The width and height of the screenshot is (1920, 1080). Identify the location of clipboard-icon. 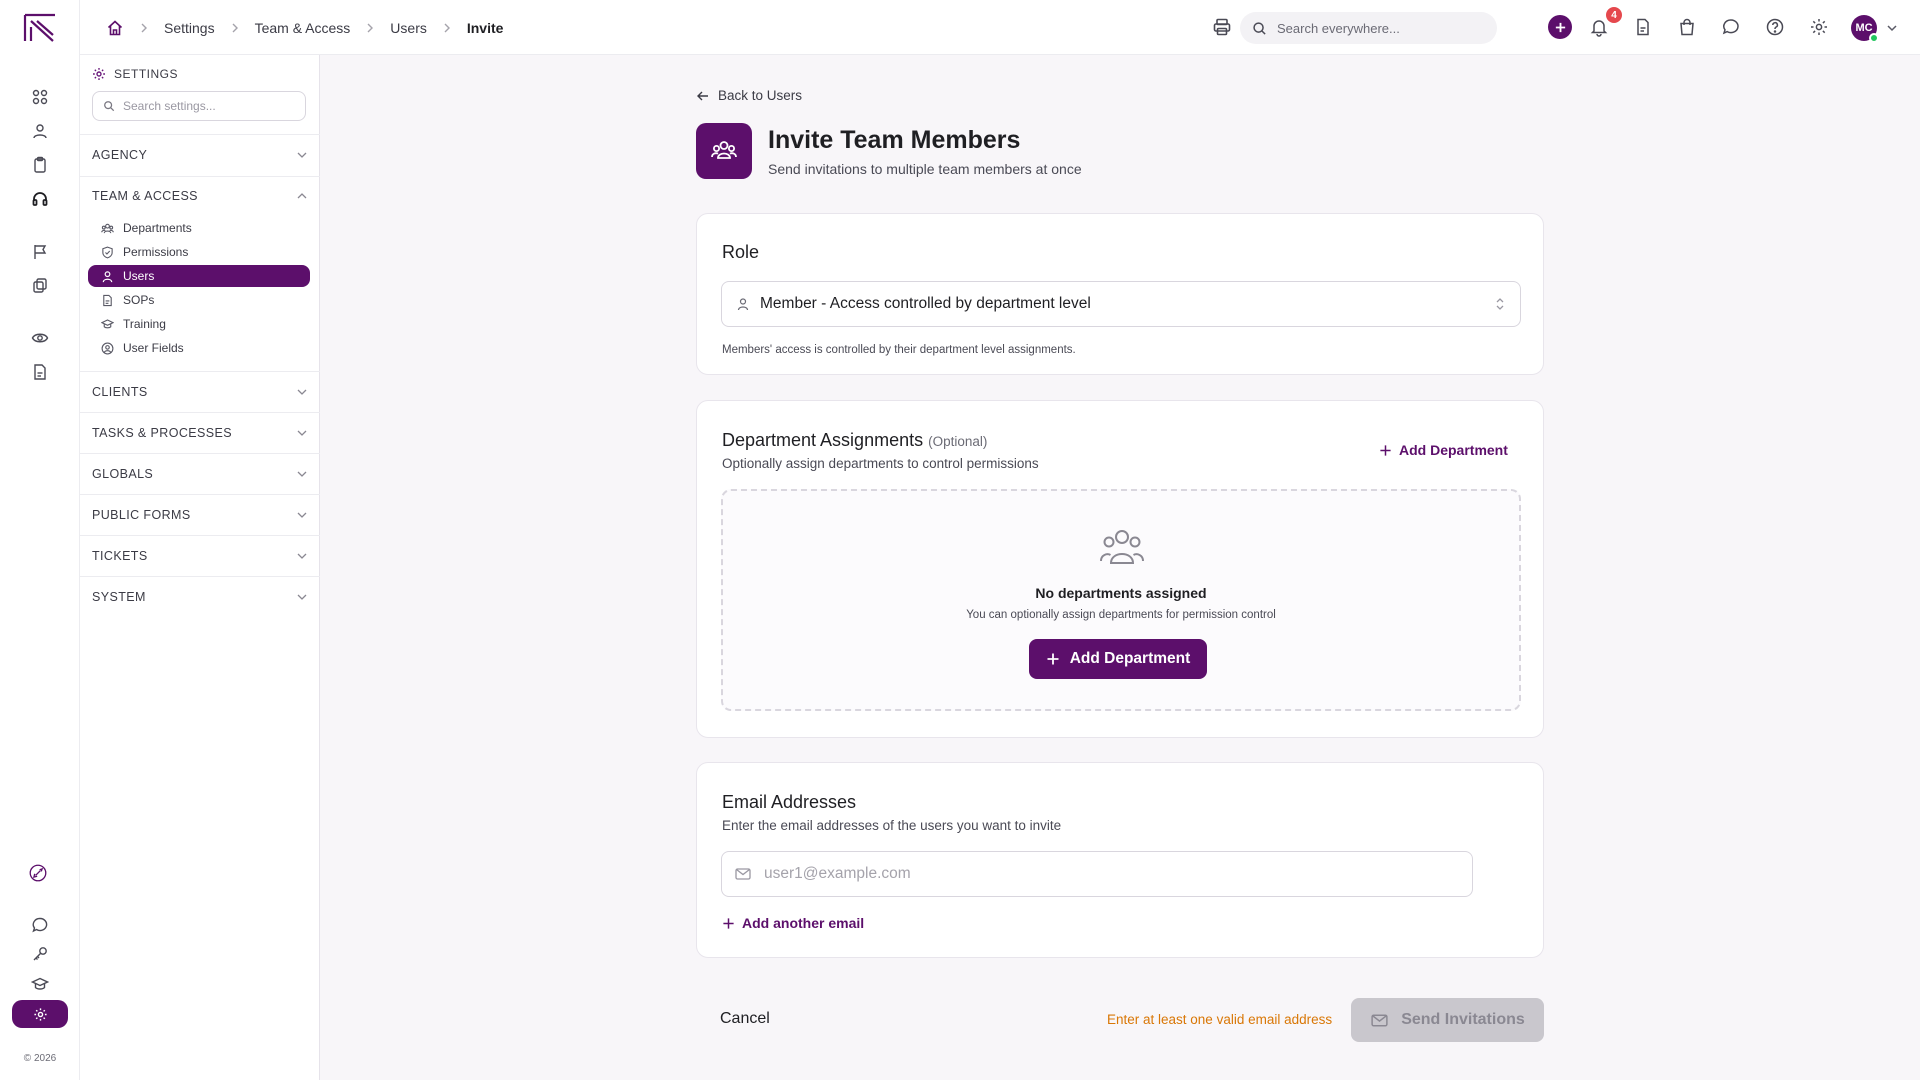
(40, 165).